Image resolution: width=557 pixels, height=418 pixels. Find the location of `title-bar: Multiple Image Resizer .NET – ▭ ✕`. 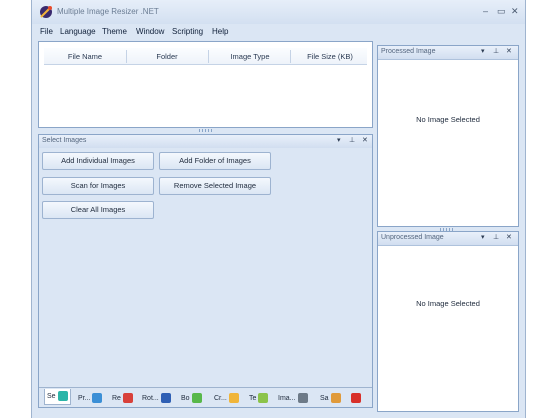

title-bar: Multiple Image Resizer .NET – ▭ ✕ is located at coordinates (278, 12).